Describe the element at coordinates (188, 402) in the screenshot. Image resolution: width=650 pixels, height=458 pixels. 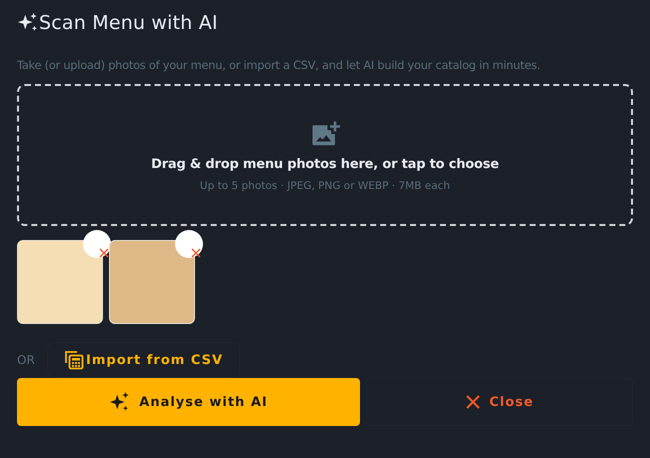
I see `analyse-button: Analyse with AI` at that location.